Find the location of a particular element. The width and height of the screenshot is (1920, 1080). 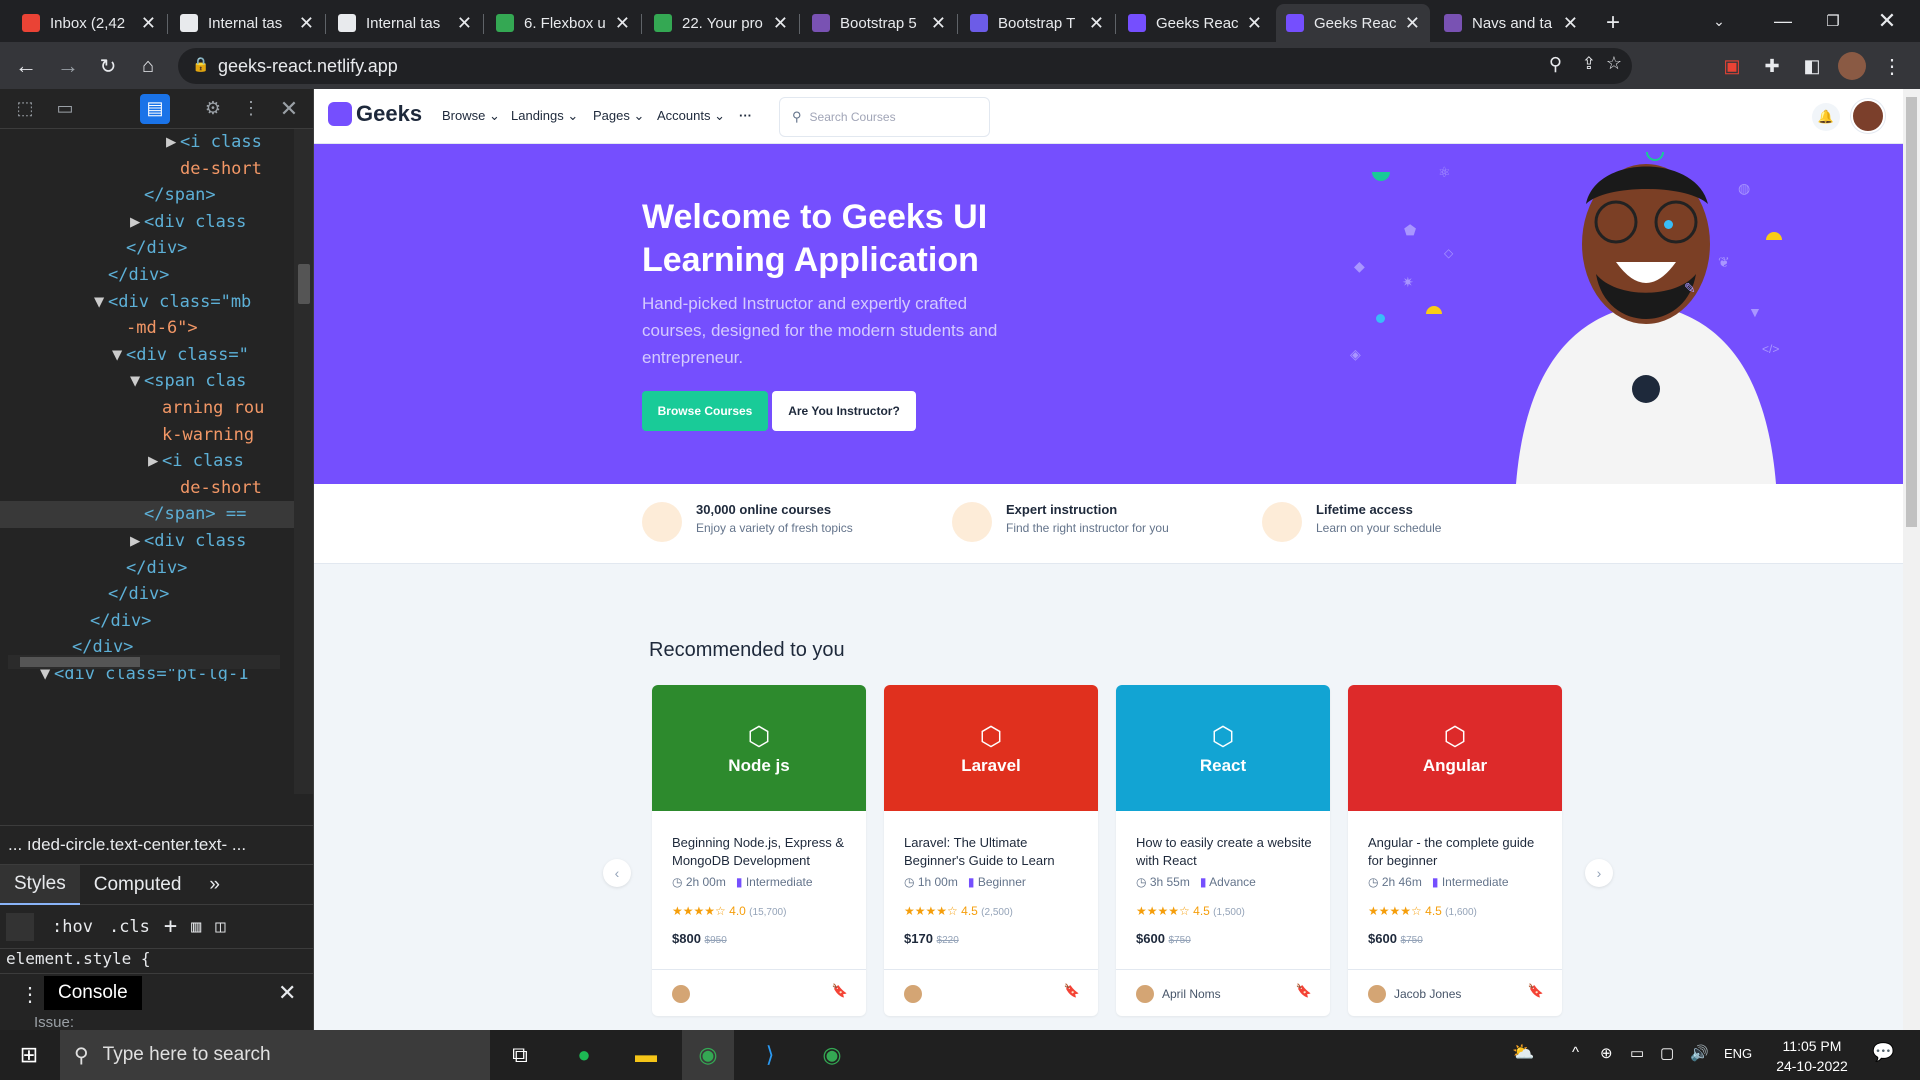

issues-icon: ▤ is located at coordinates (155, 108).